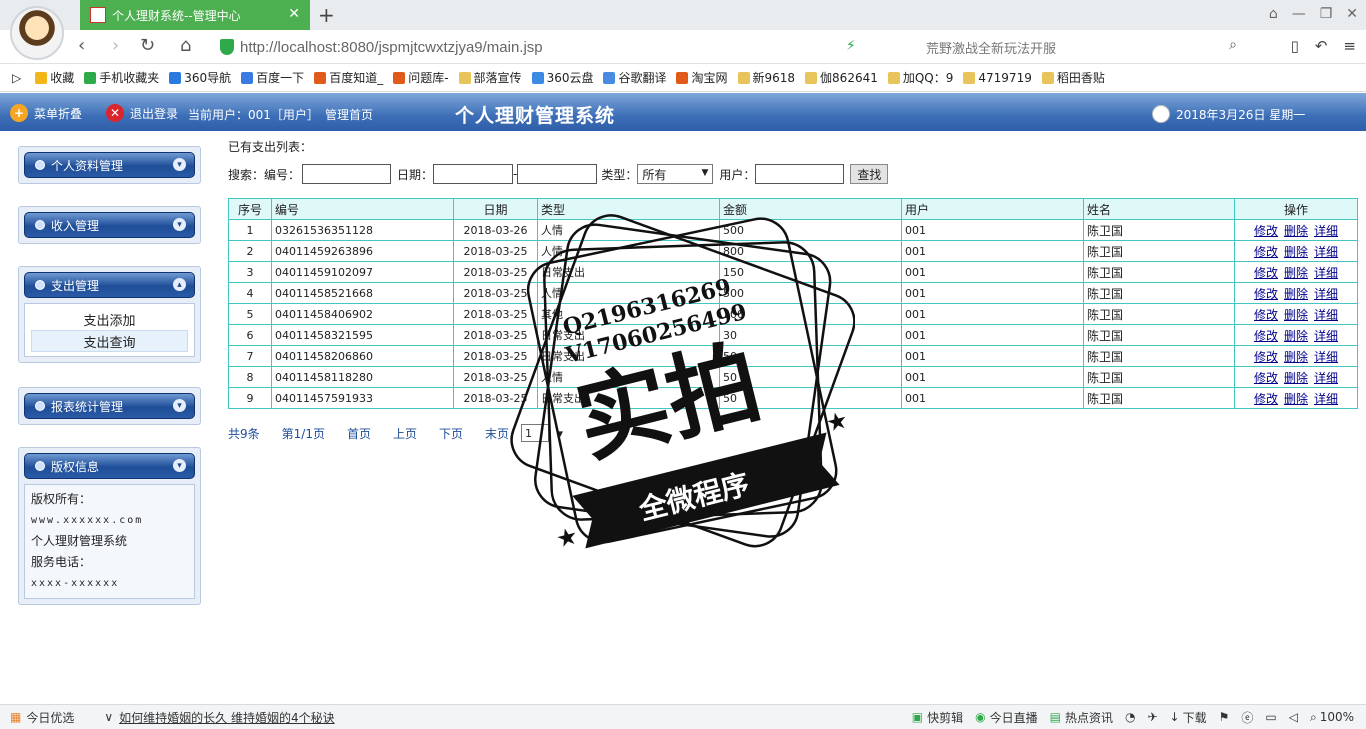  I want to click on bookmark-item: 谷歌翻译, so click(634, 77).